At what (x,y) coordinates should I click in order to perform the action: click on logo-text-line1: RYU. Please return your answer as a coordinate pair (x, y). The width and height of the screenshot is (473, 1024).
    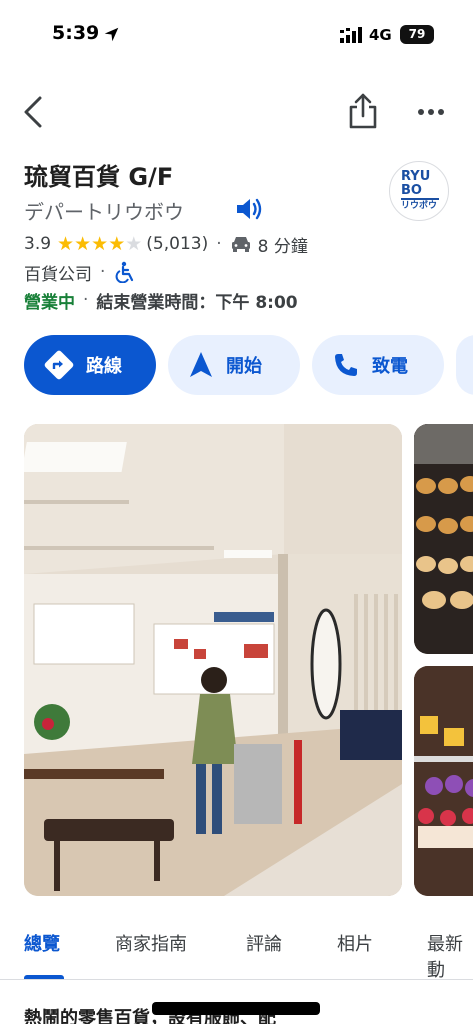
    Looking at the image, I should click on (416, 176).